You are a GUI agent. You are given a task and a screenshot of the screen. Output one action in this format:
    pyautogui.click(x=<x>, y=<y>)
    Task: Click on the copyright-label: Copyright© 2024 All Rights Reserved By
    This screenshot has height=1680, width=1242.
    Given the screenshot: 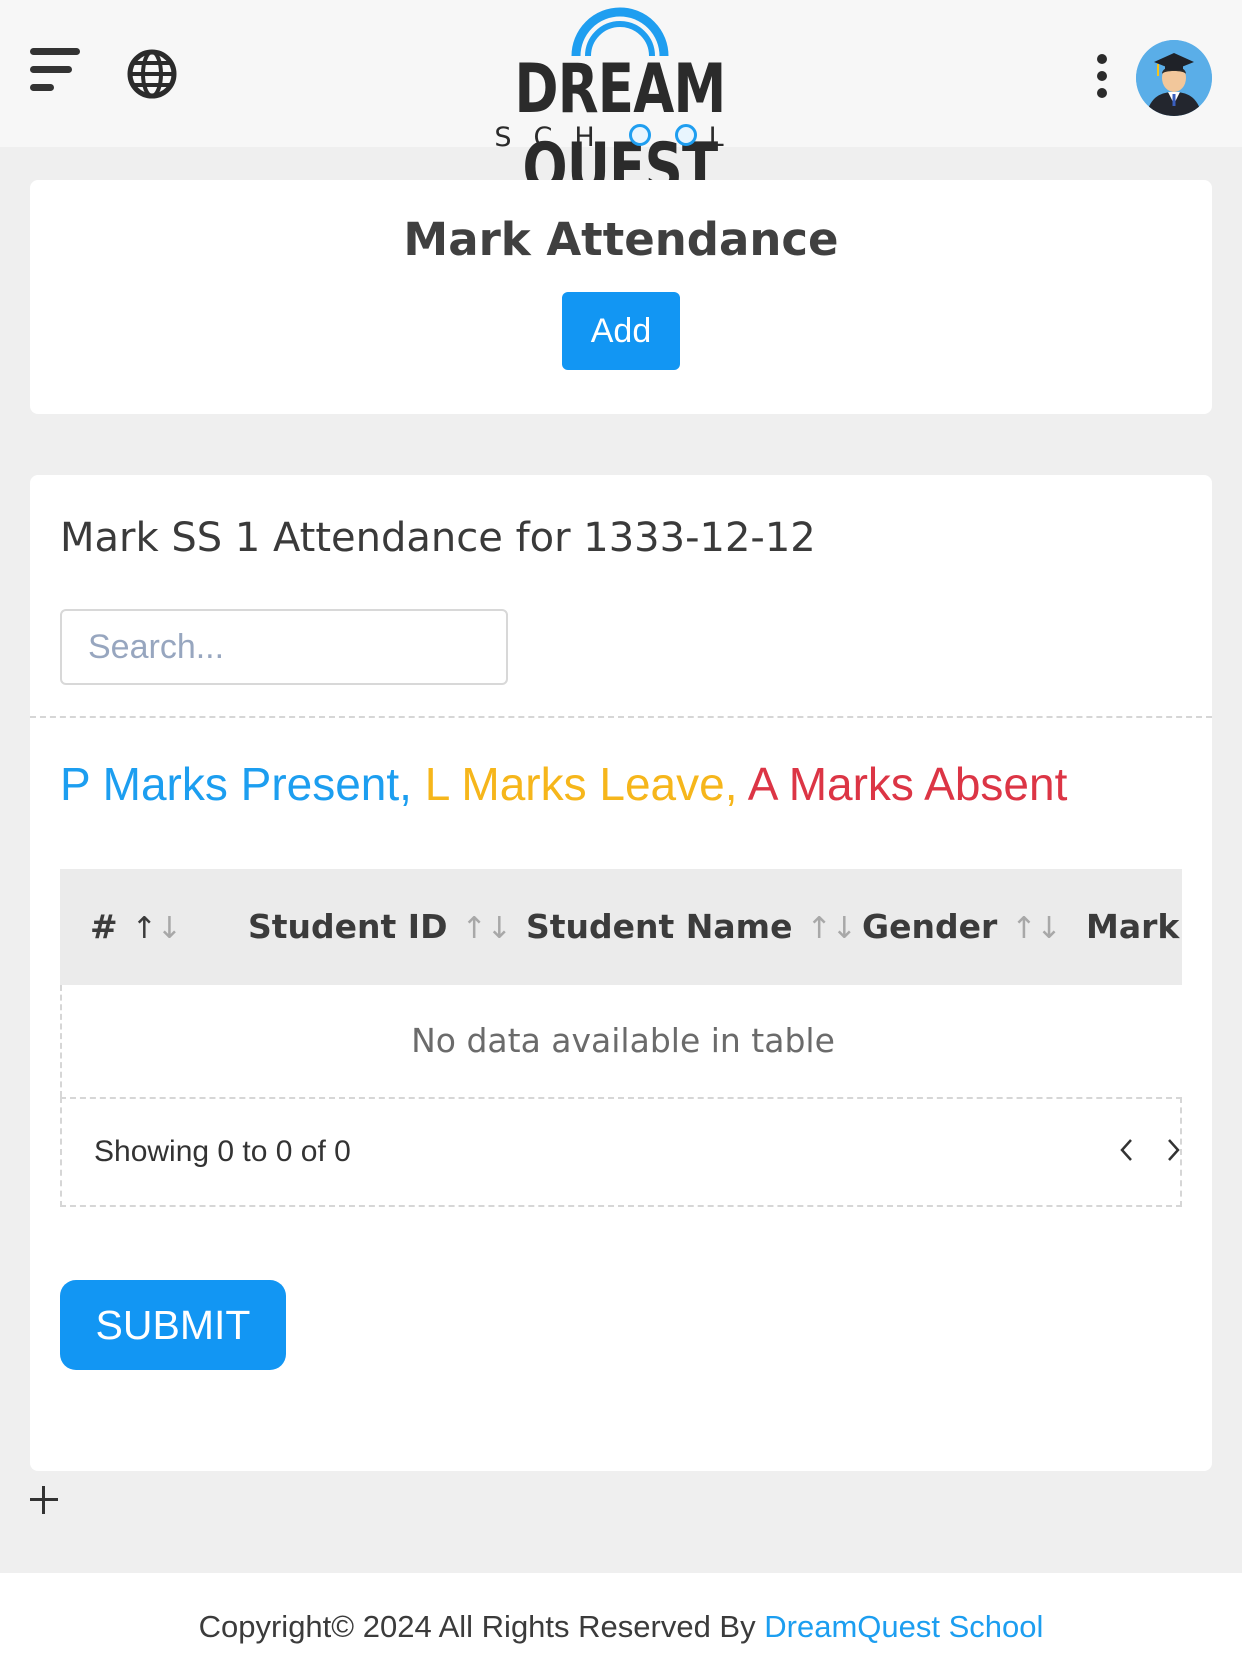 What is the action you would take?
    pyautogui.click(x=477, y=1626)
    